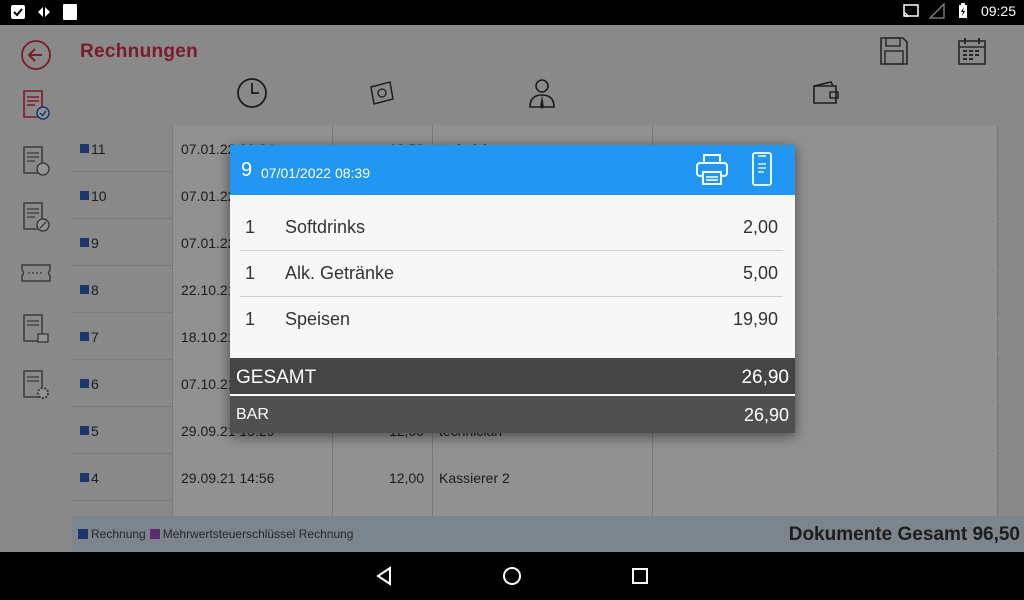  I want to click on nav-home-button, so click(512, 576).